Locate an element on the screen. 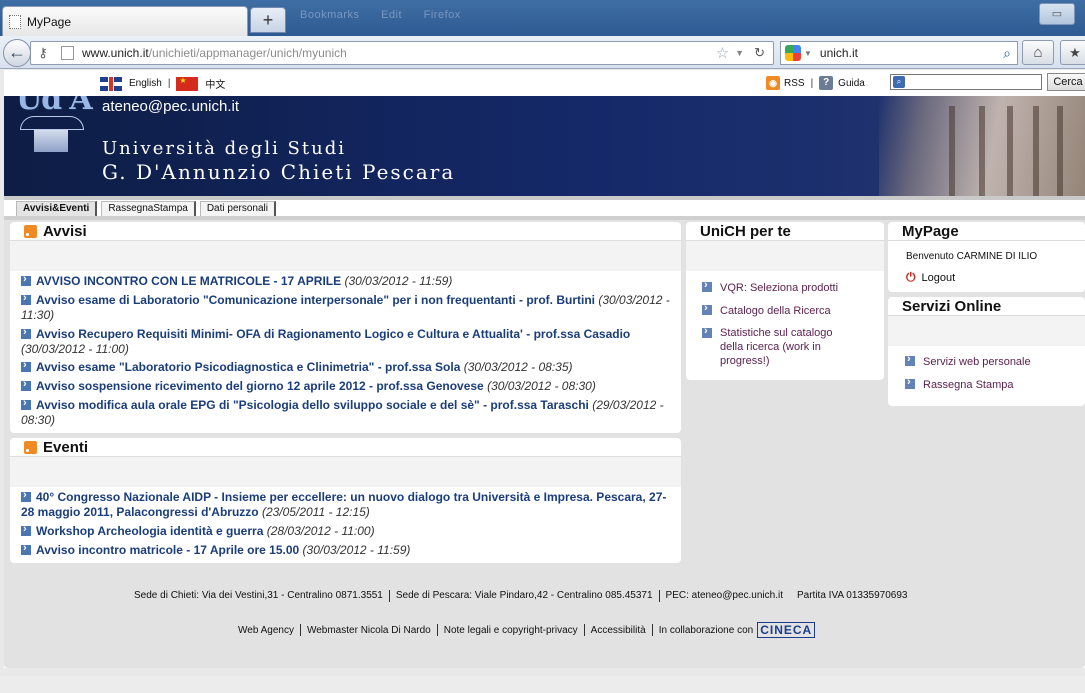  tab-rassegna-stampa: RassegnaStampa is located at coordinates (148, 208).